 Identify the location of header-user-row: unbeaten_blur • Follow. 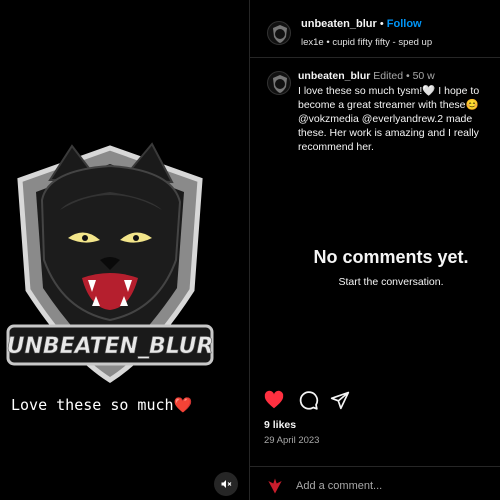
(361, 24).